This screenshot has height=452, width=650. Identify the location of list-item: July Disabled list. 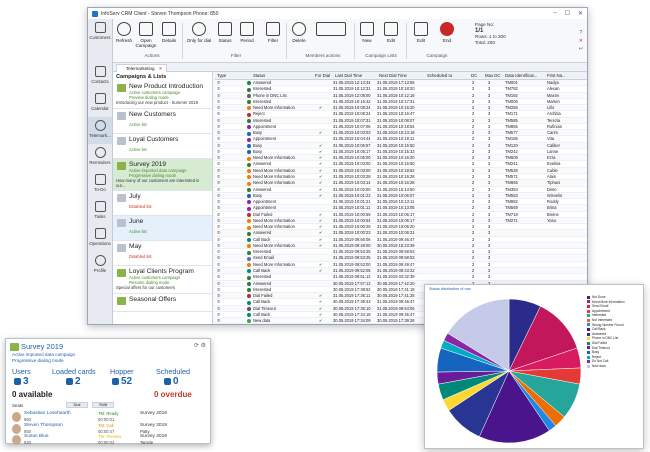
(162, 203).